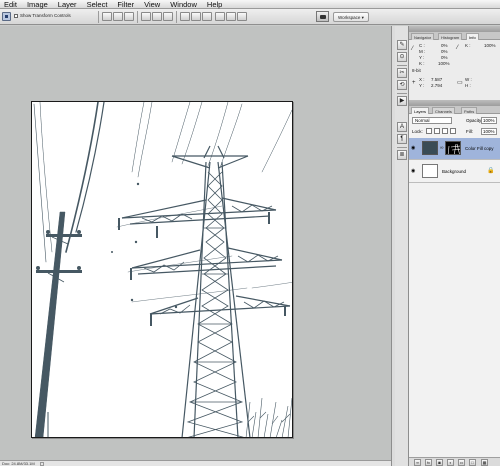 The width and height of the screenshot is (500, 466). Describe the element at coordinates (231, 16) in the screenshot. I see `distribute-center-button` at that location.